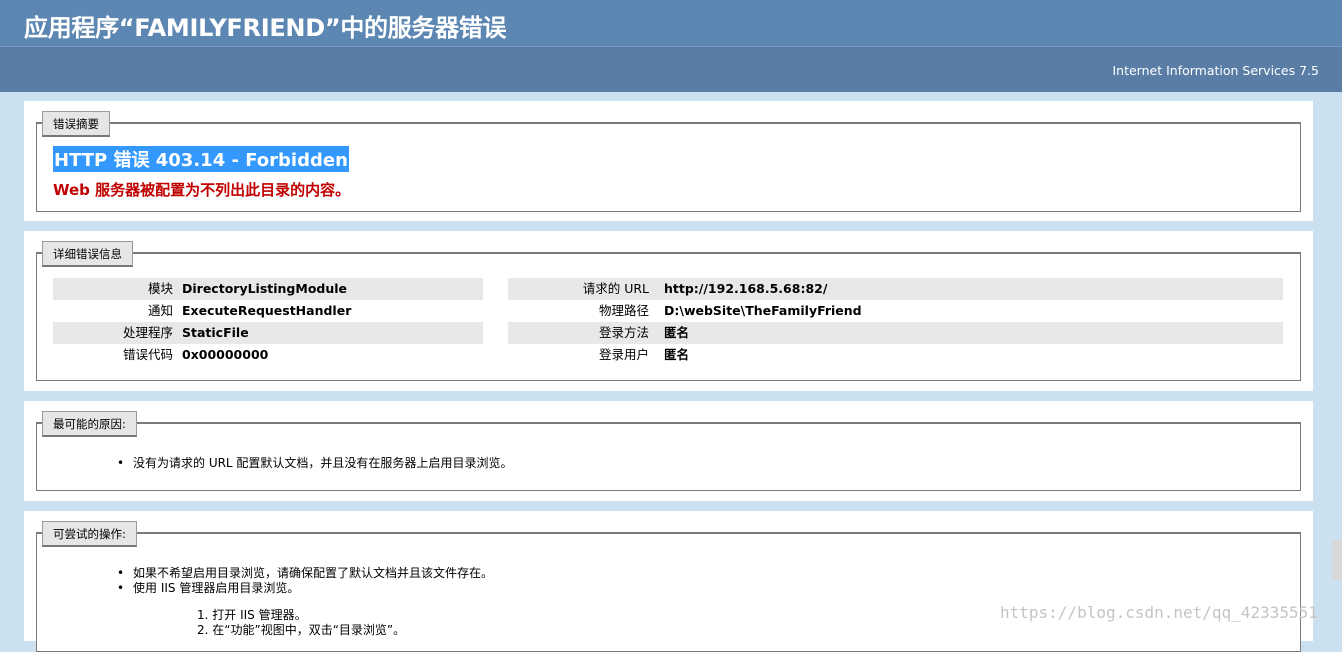 This screenshot has width=1342, height=652. What do you see at coordinates (265, 288) in the screenshot?
I see `detail-value: DirectoryListingModule` at bounding box center [265, 288].